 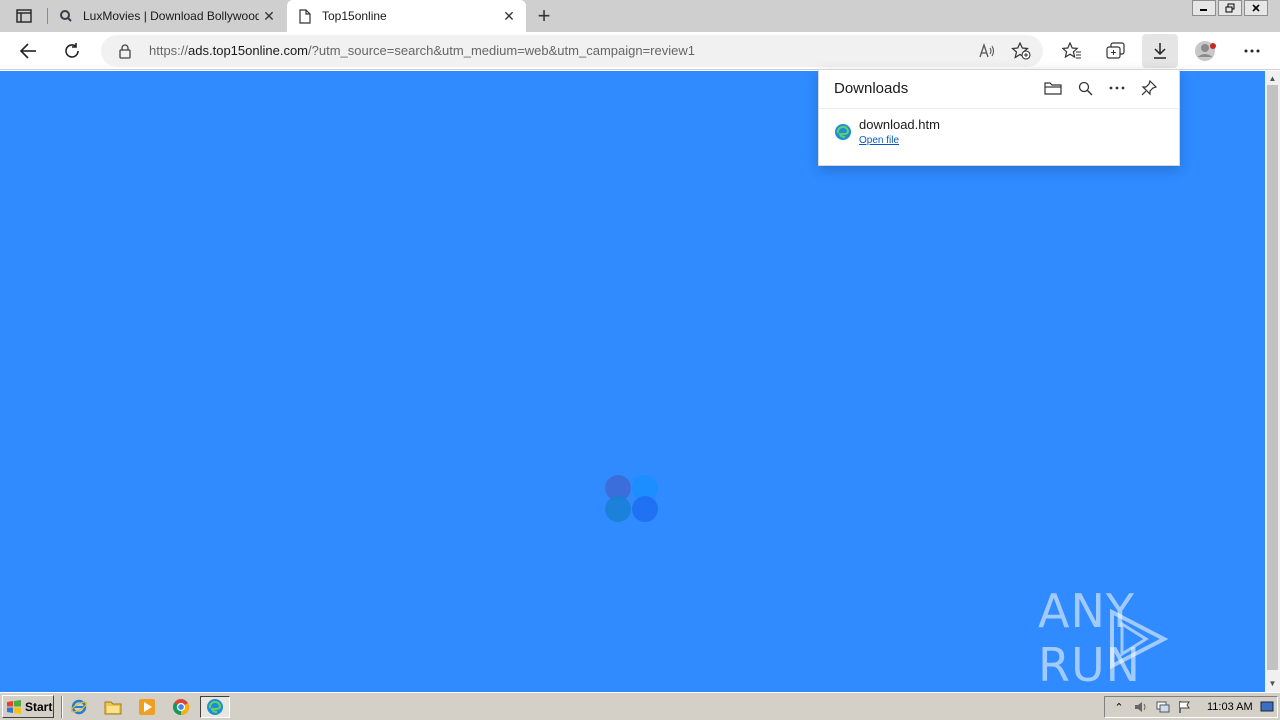 I want to click on chrome-icon, so click(x=181, y=707).